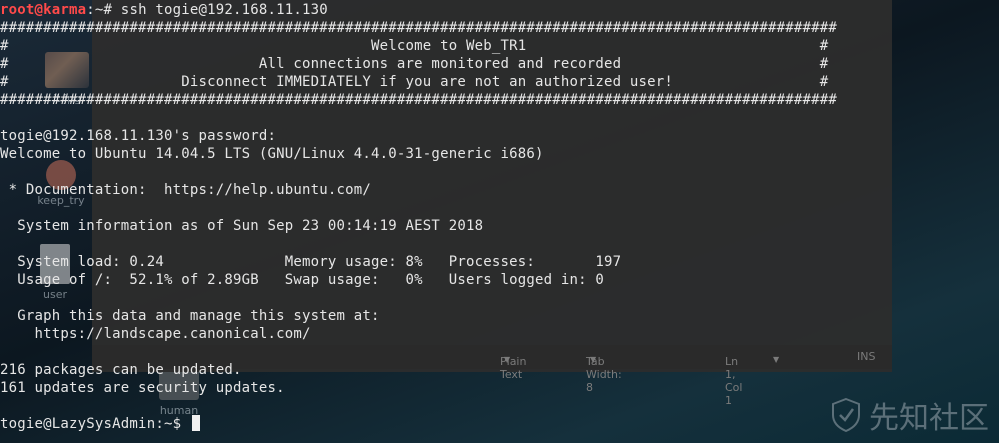  Describe the element at coordinates (929, 418) in the screenshot. I see `watermark-text: 先知社区` at that location.